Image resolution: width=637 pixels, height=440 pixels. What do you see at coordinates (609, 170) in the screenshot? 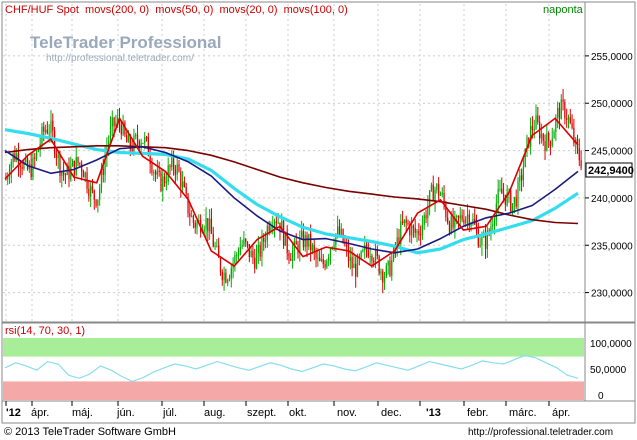
I see `last-price-tag: 242,9400` at bounding box center [609, 170].